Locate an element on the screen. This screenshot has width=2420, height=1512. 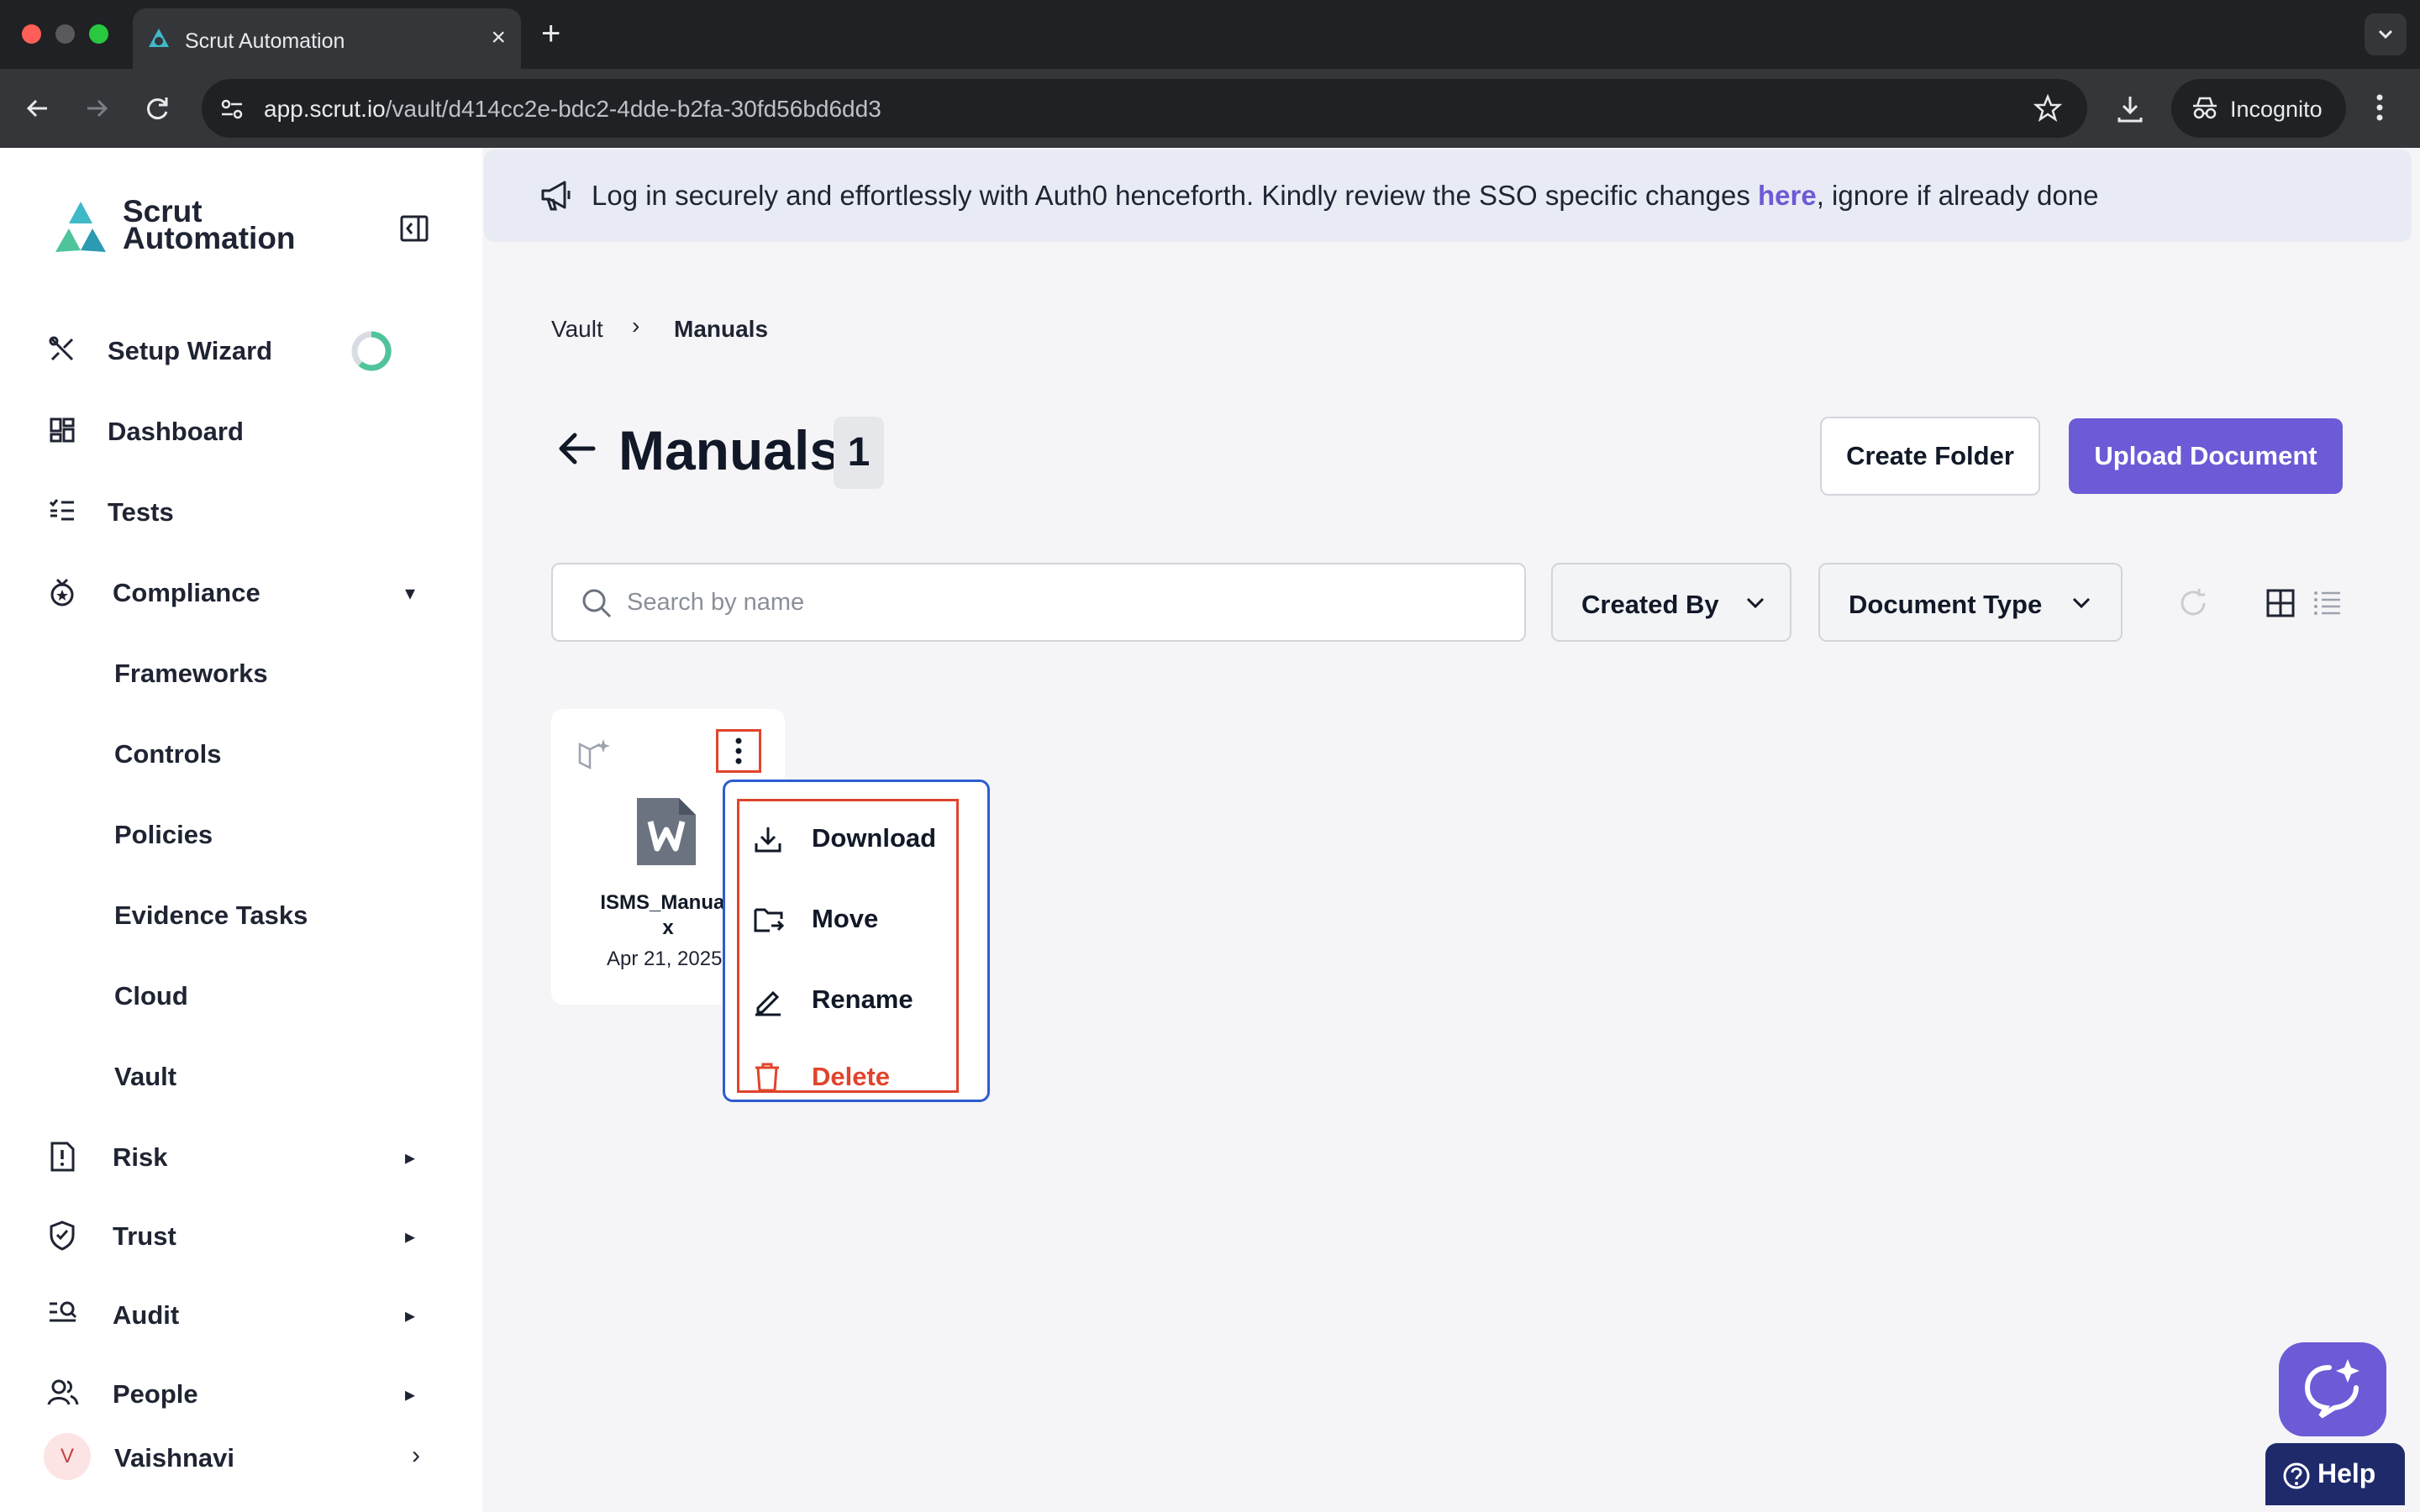
browser-tab: Scrut Automation × is located at coordinates (327, 38).